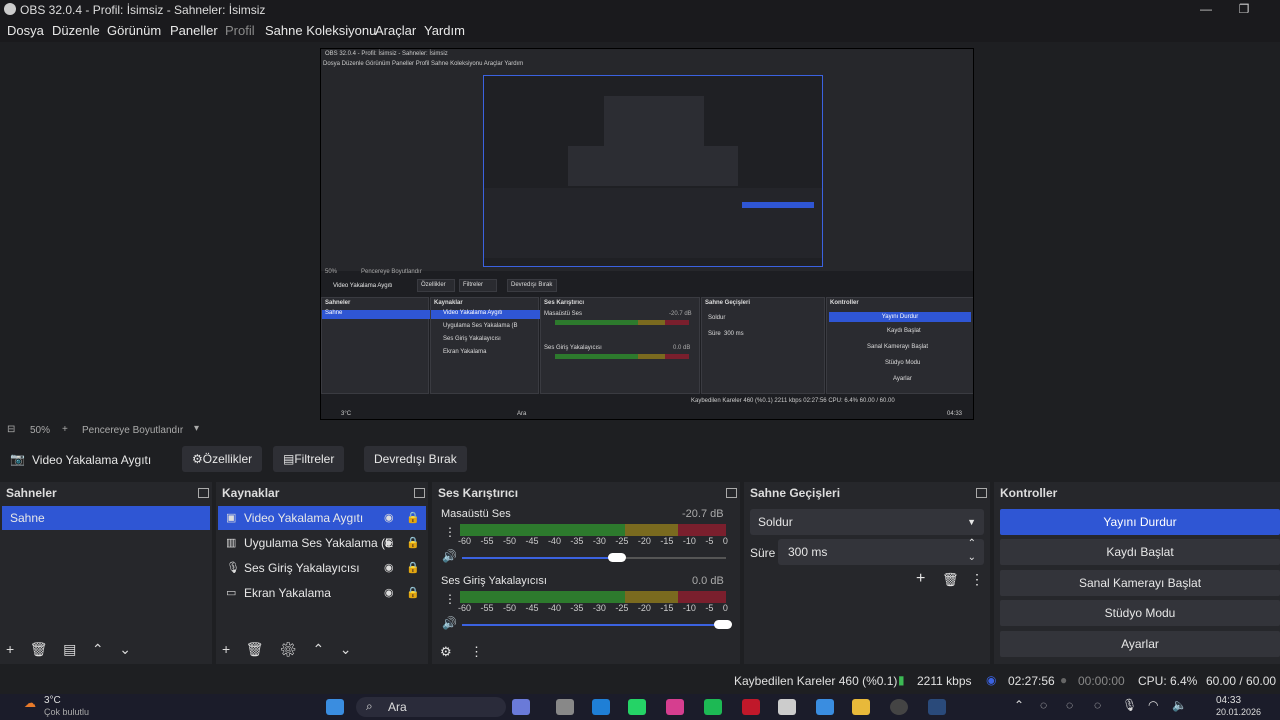  Describe the element at coordinates (222, 459) in the screenshot. I see `properties-button: ⚙Özellikler` at that location.